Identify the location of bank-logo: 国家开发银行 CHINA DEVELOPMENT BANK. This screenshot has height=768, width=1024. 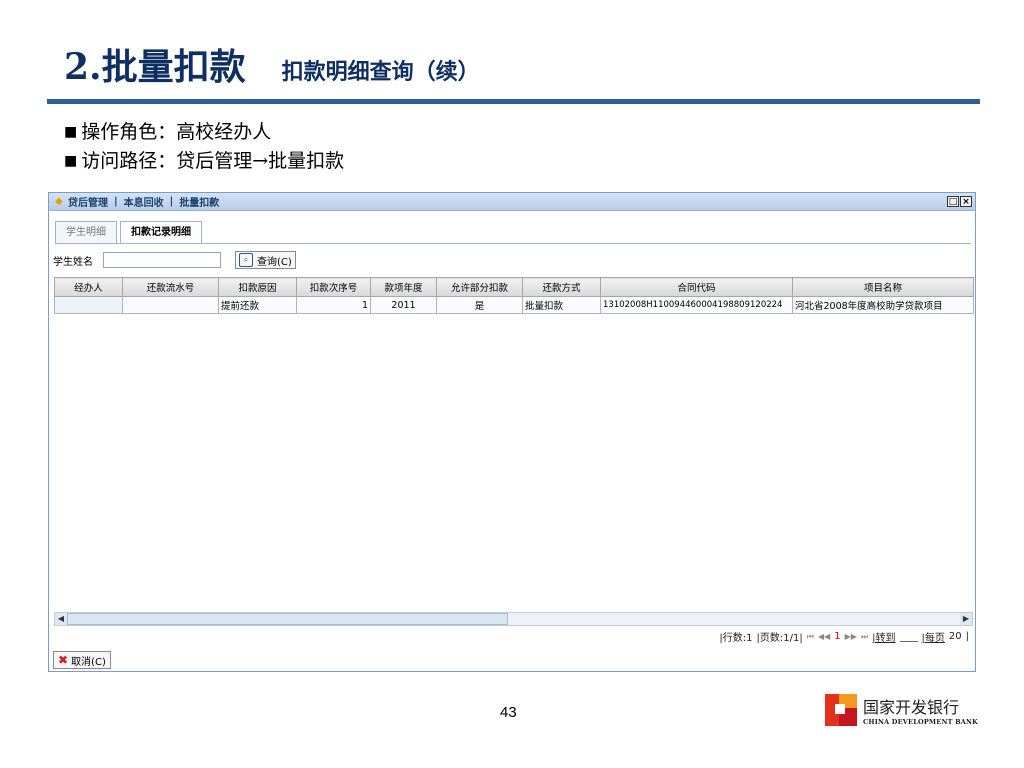
(901, 710).